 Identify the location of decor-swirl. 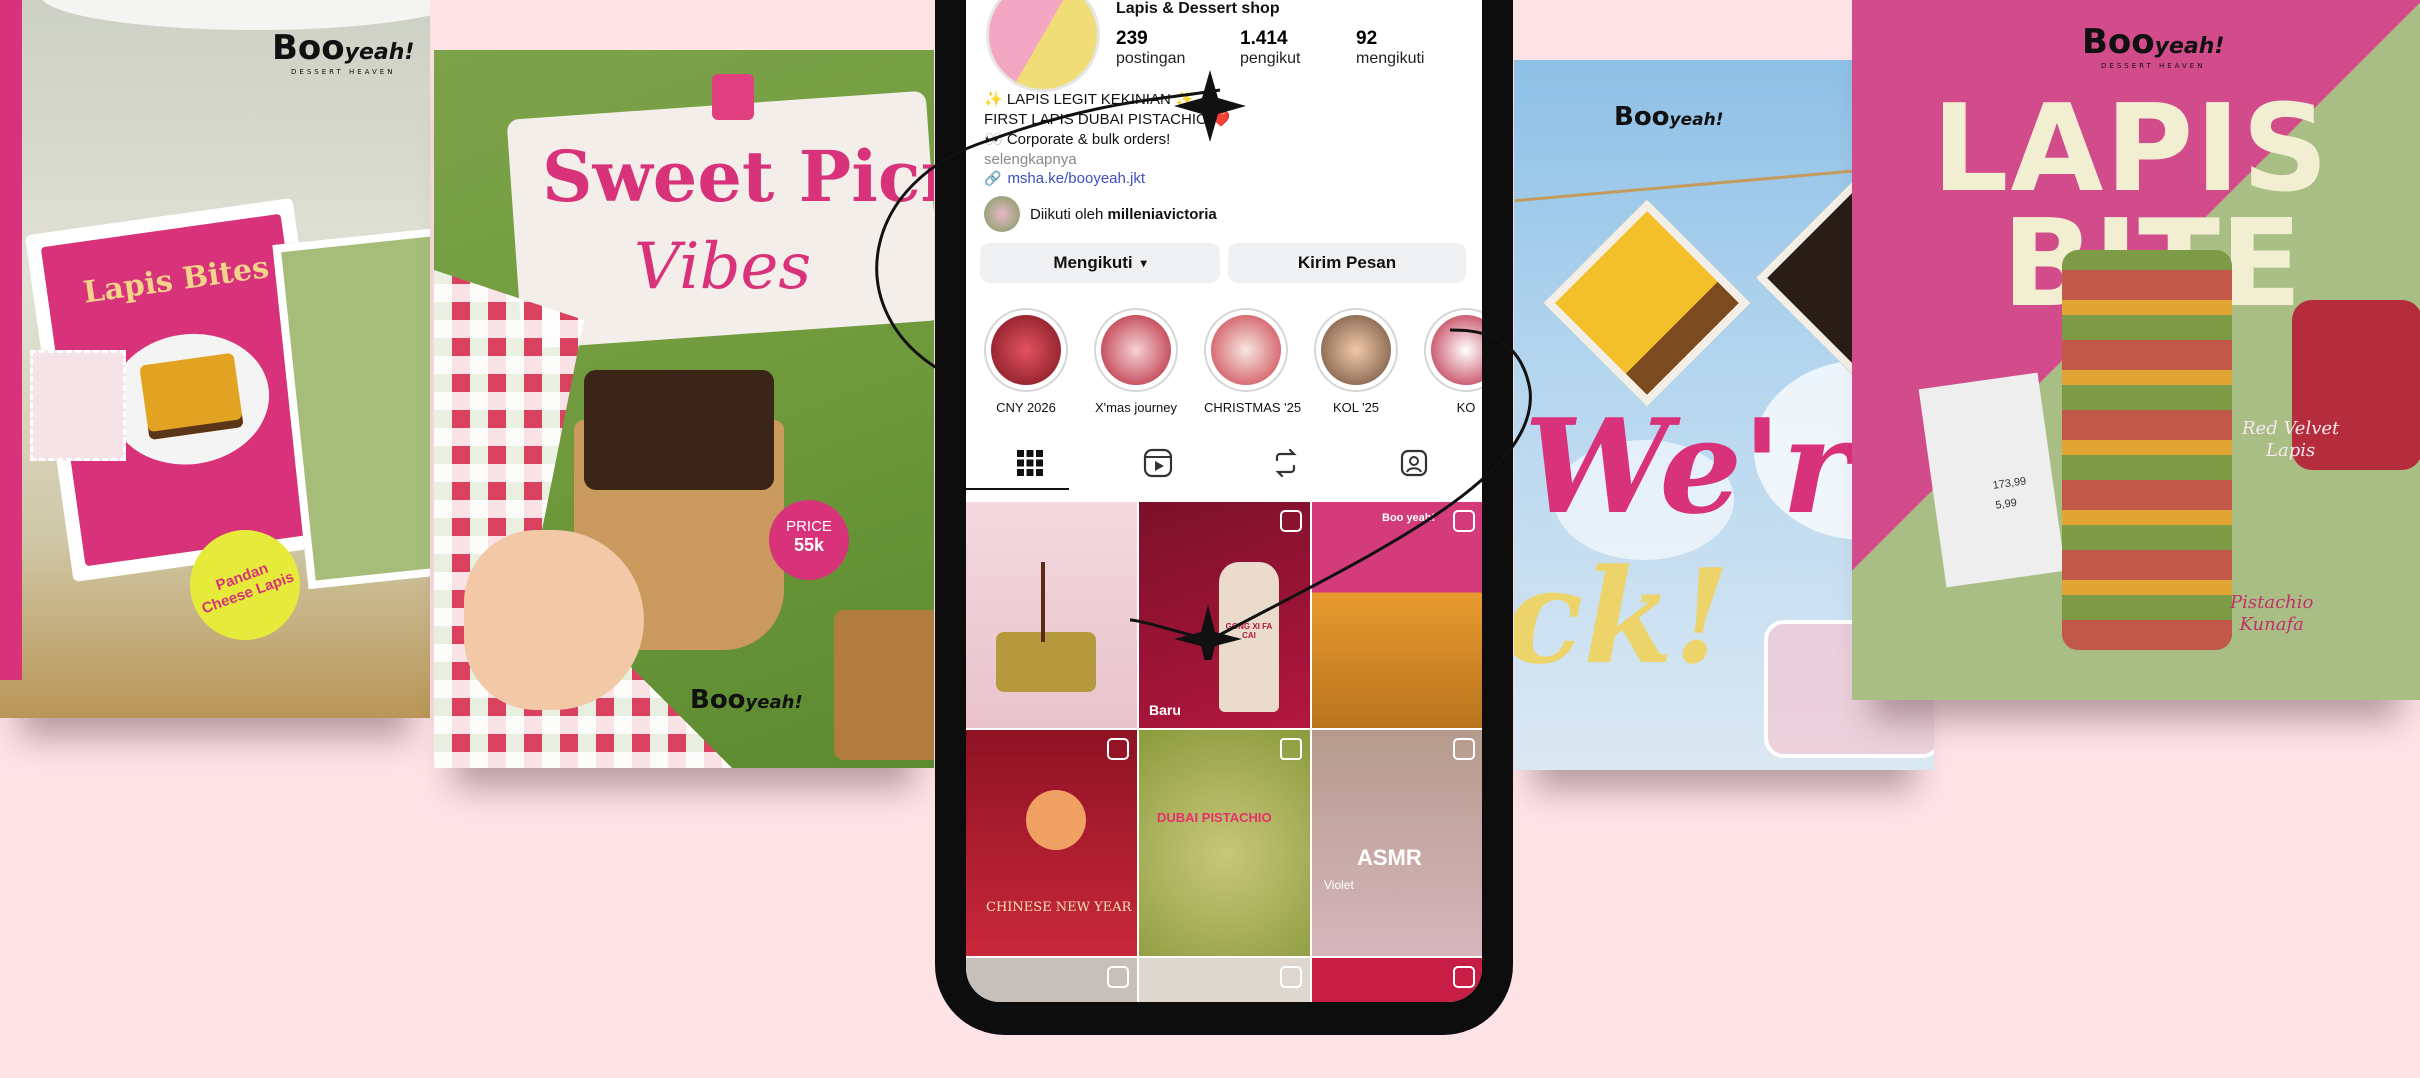
(1203, 365).